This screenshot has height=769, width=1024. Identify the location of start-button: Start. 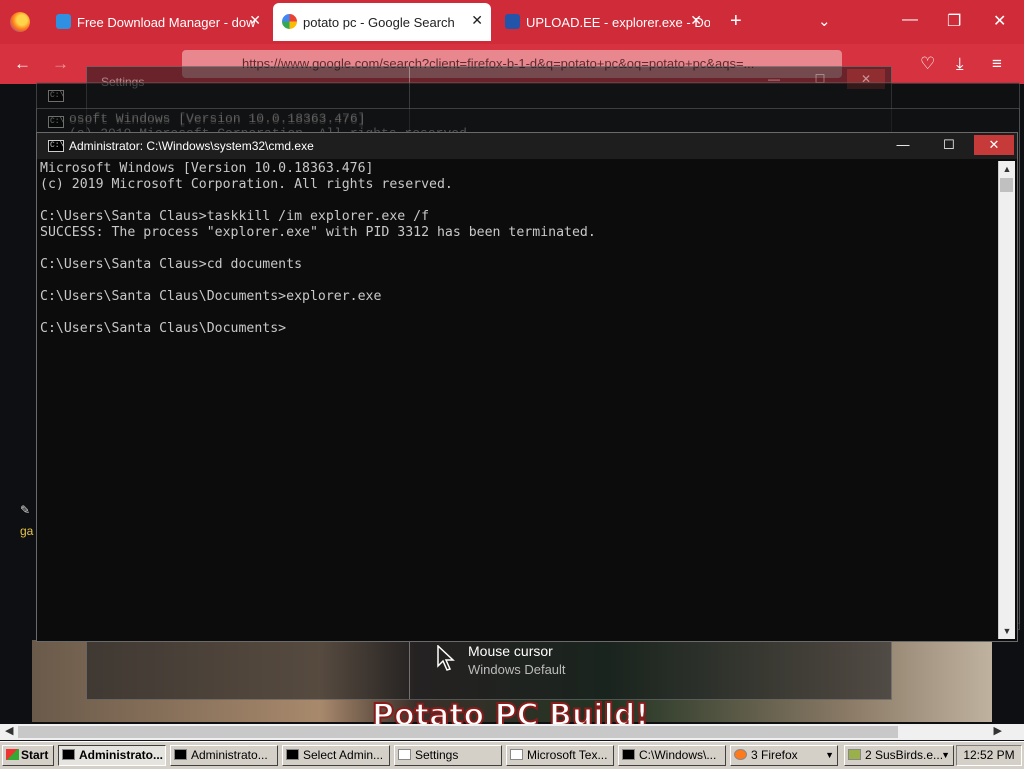
(28, 755).